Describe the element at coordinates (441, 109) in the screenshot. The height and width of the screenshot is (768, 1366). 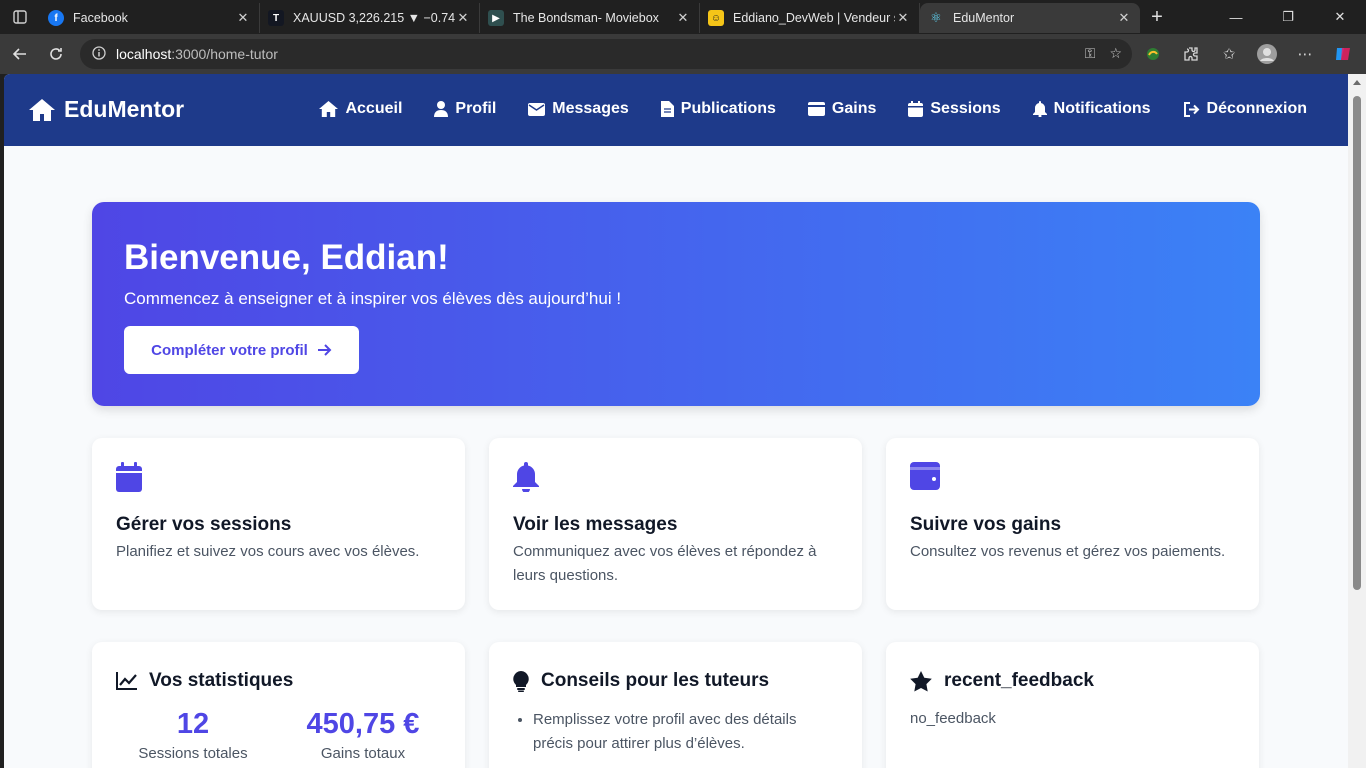
I see `user-icon` at that location.